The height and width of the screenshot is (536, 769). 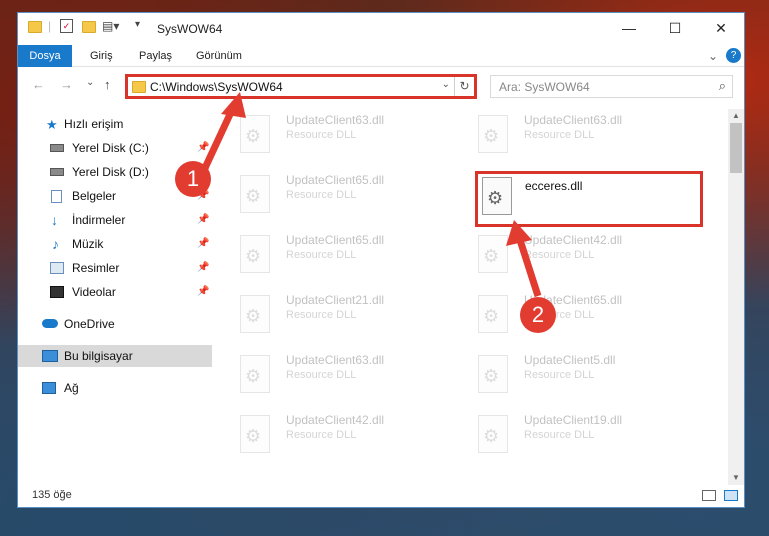 I want to click on arrow-1-head, so click(x=233, y=105).